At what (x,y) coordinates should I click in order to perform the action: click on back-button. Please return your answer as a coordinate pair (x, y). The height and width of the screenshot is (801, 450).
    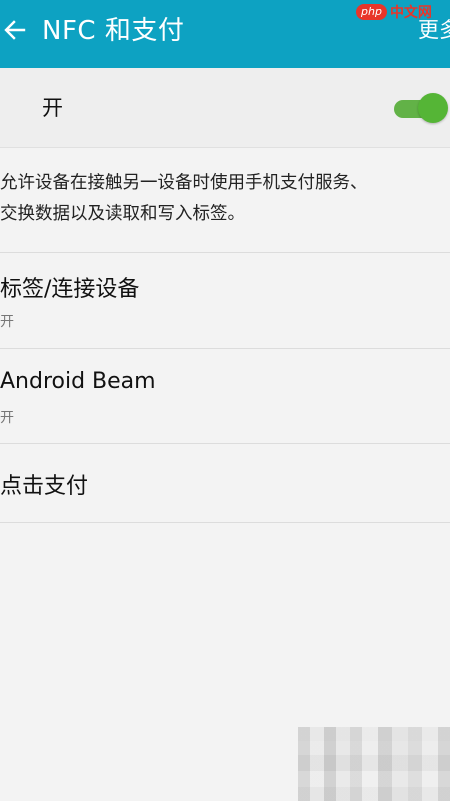
    Looking at the image, I should click on (15, 32).